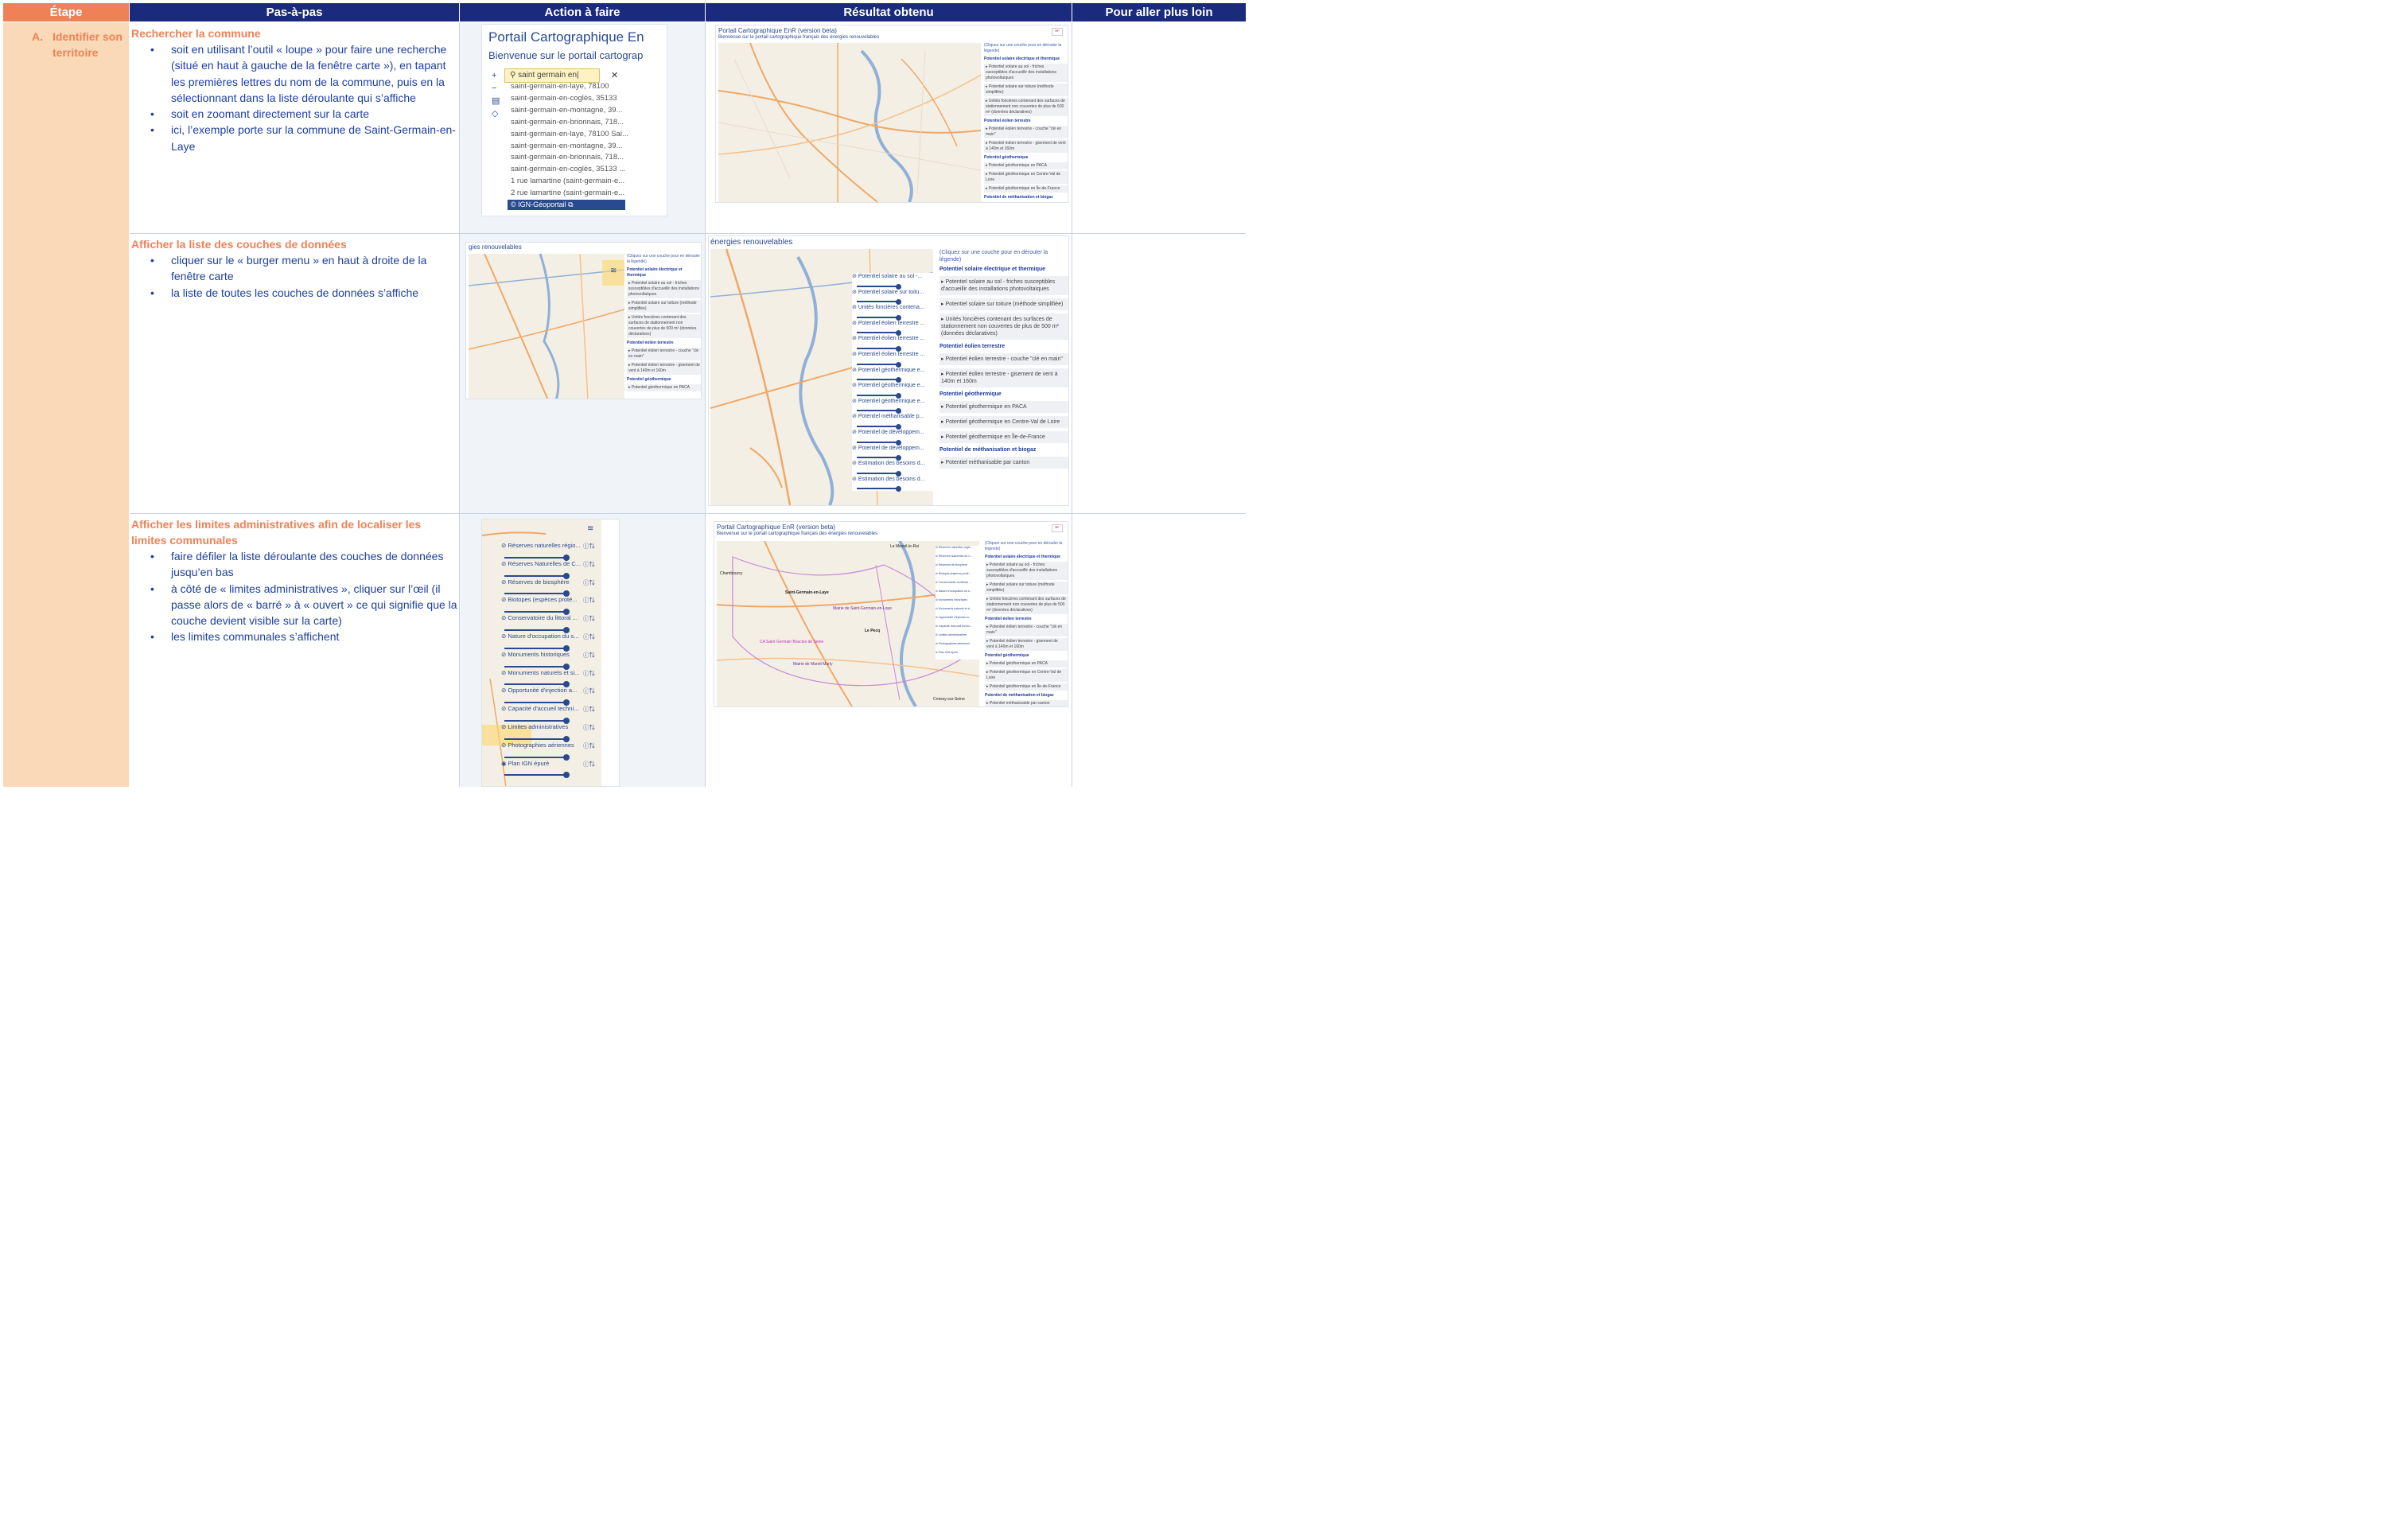 This screenshot has height=1518, width=2408. What do you see at coordinates (570, 87) in the screenshot?
I see `suggestion-item: saint-germain-en-laye, 78100` at bounding box center [570, 87].